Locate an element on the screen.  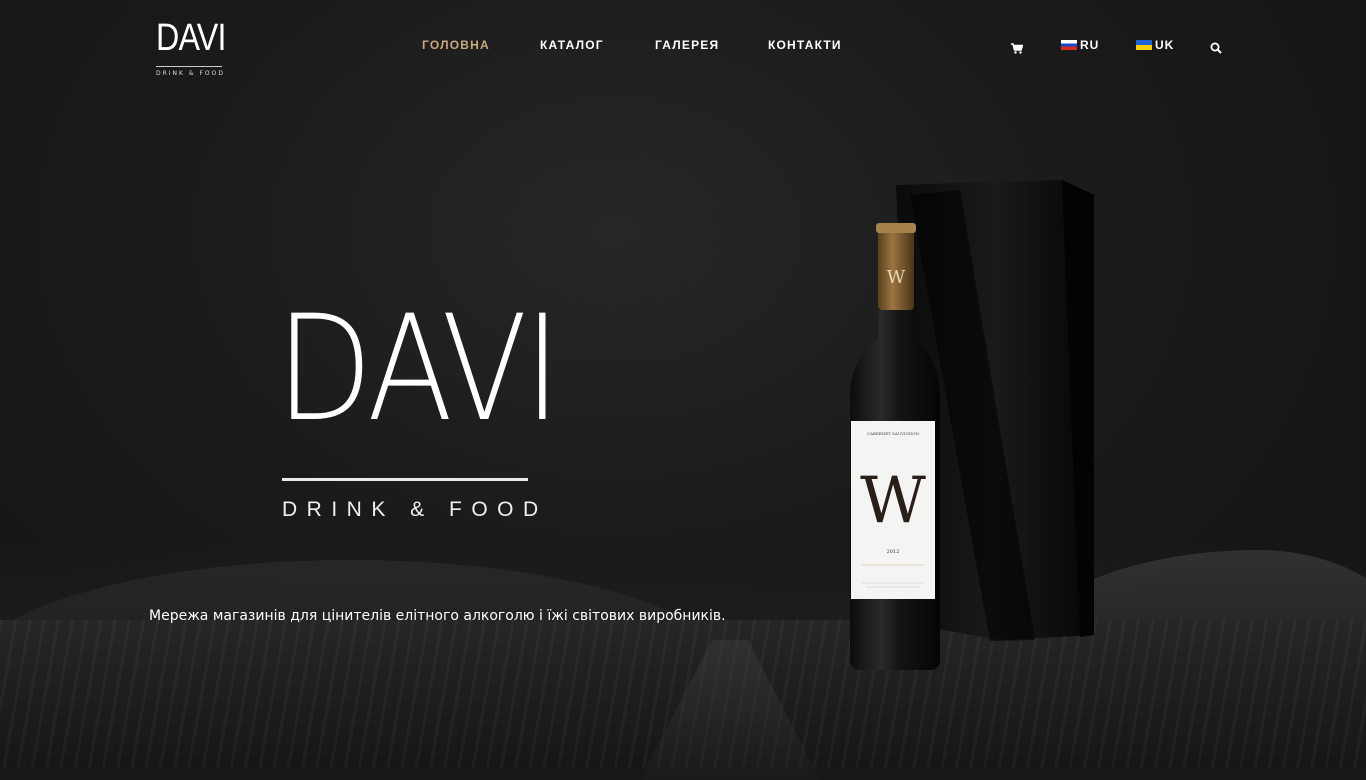
language-uk: UK is located at coordinates (1155, 45).